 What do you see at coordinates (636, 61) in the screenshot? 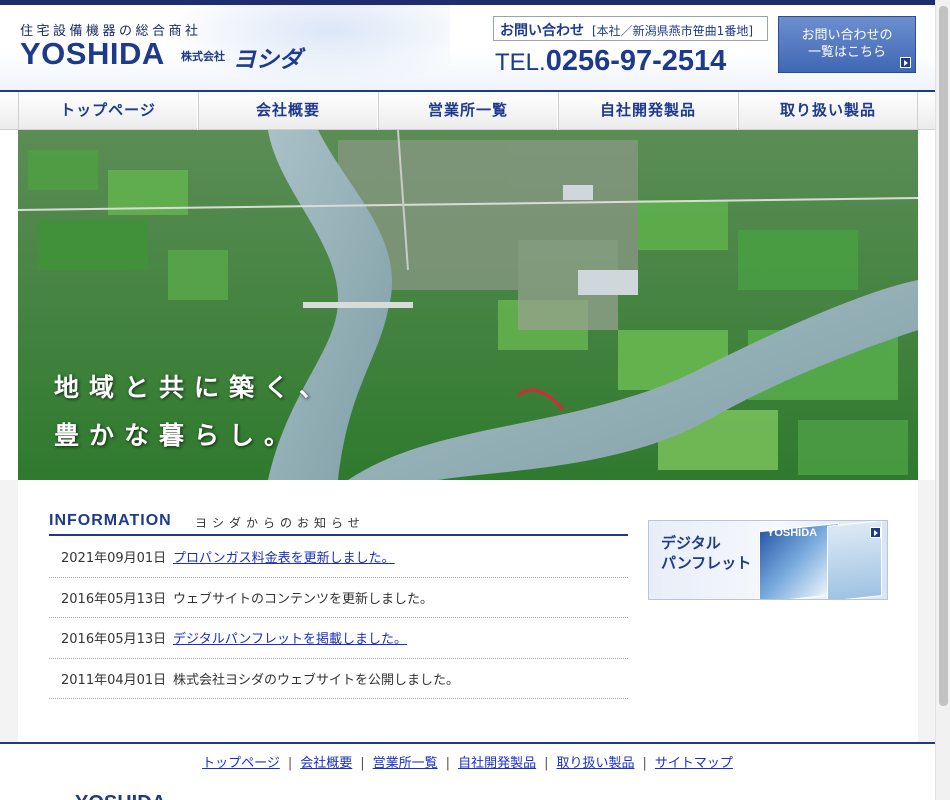
I see `tel-number: 0256-97-2514` at bounding box center [636, 61].